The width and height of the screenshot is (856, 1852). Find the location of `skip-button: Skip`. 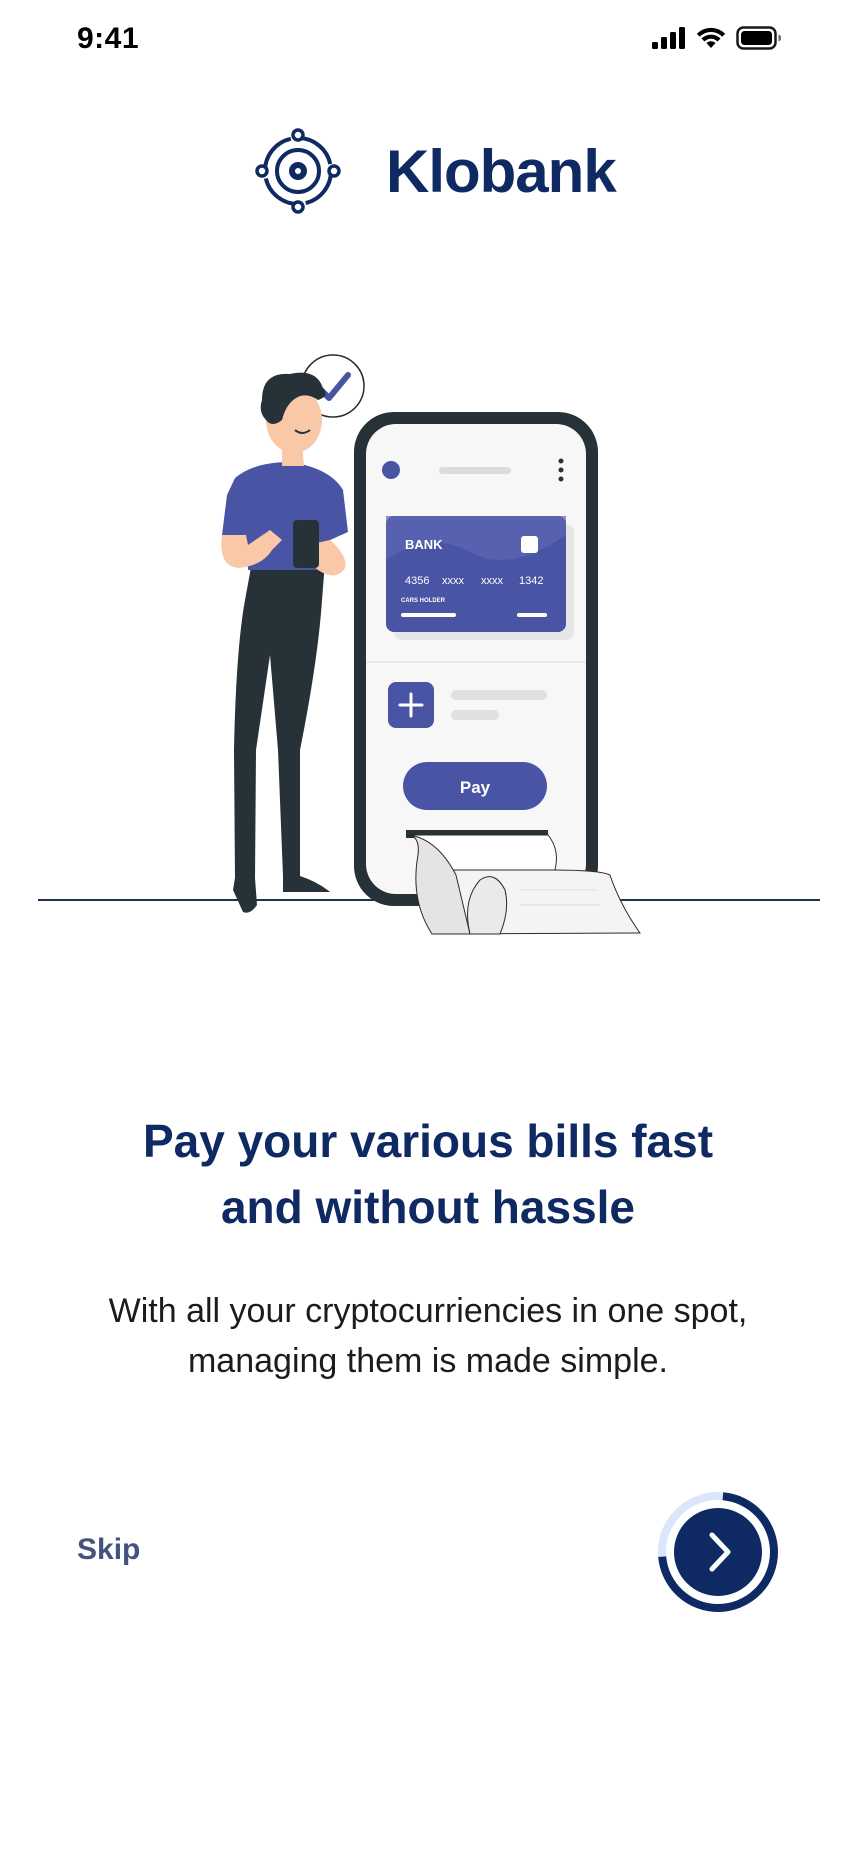

skip-button: Skip is located at coordinates (108, 1550).